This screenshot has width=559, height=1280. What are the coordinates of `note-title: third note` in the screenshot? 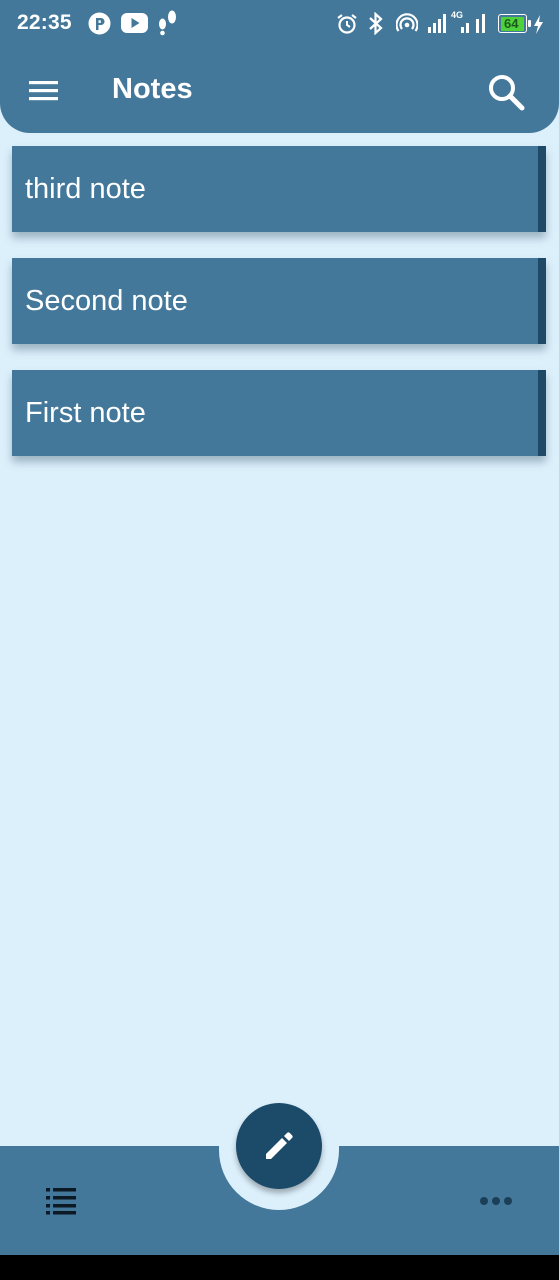 It's located at (85, 189).